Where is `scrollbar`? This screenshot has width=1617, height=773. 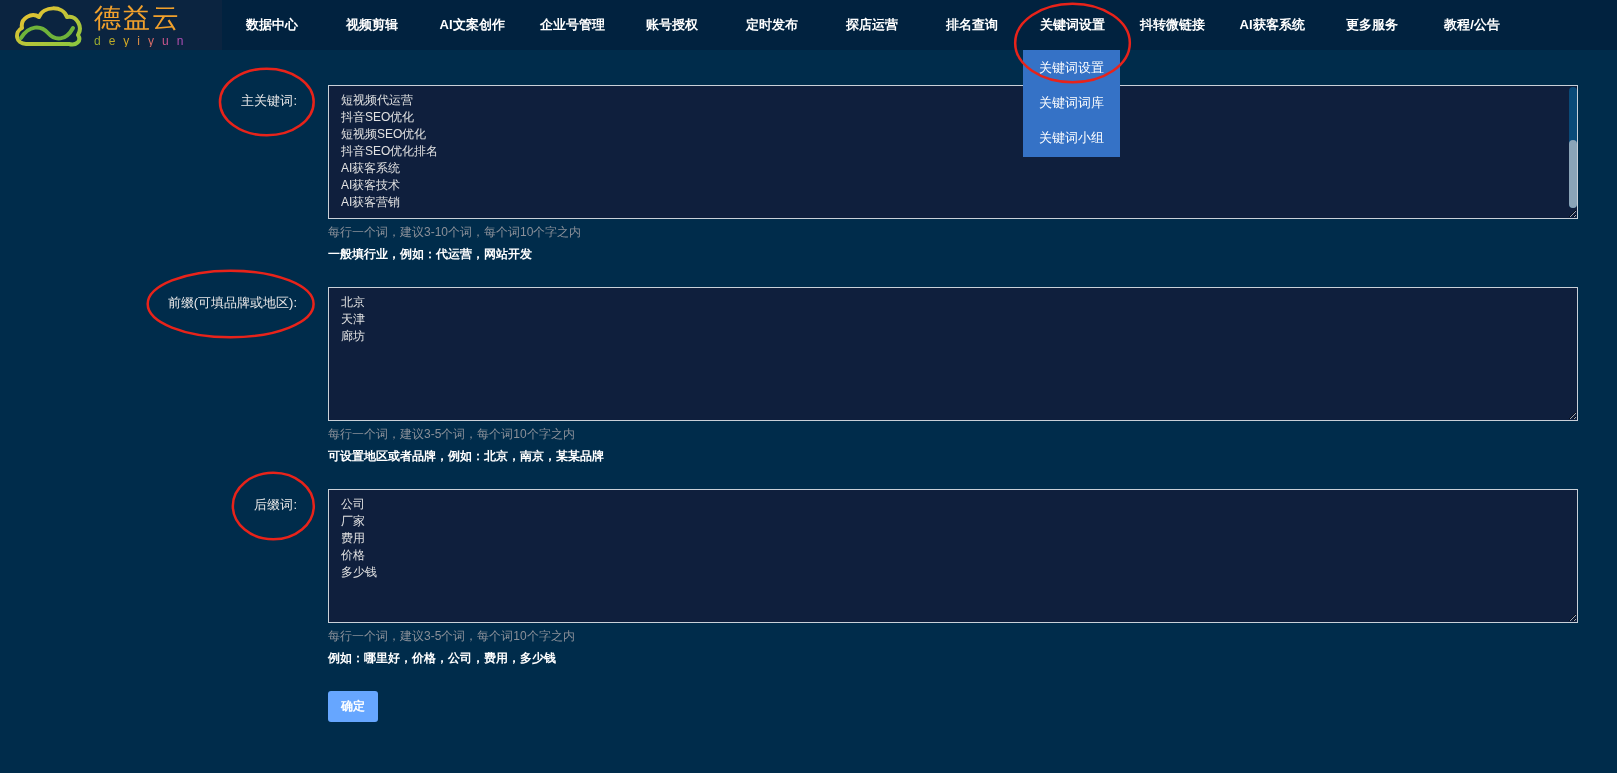
scrollbar is located at coordinates (1573, 147).